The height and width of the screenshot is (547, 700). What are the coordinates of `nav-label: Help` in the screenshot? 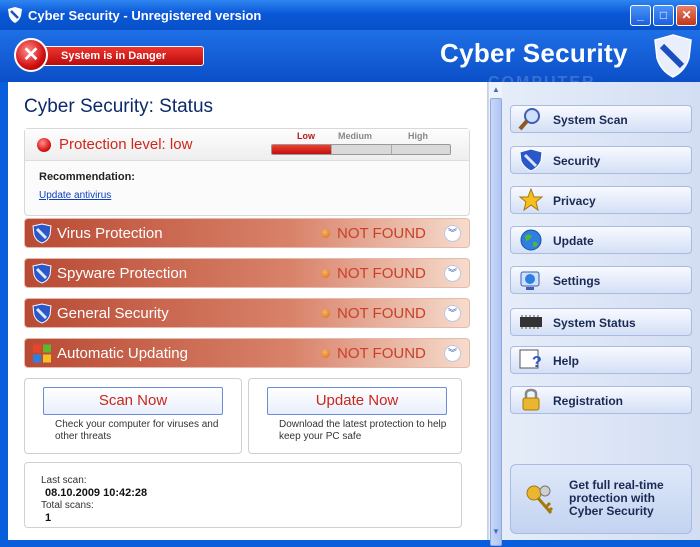 It's located at (566, 361).